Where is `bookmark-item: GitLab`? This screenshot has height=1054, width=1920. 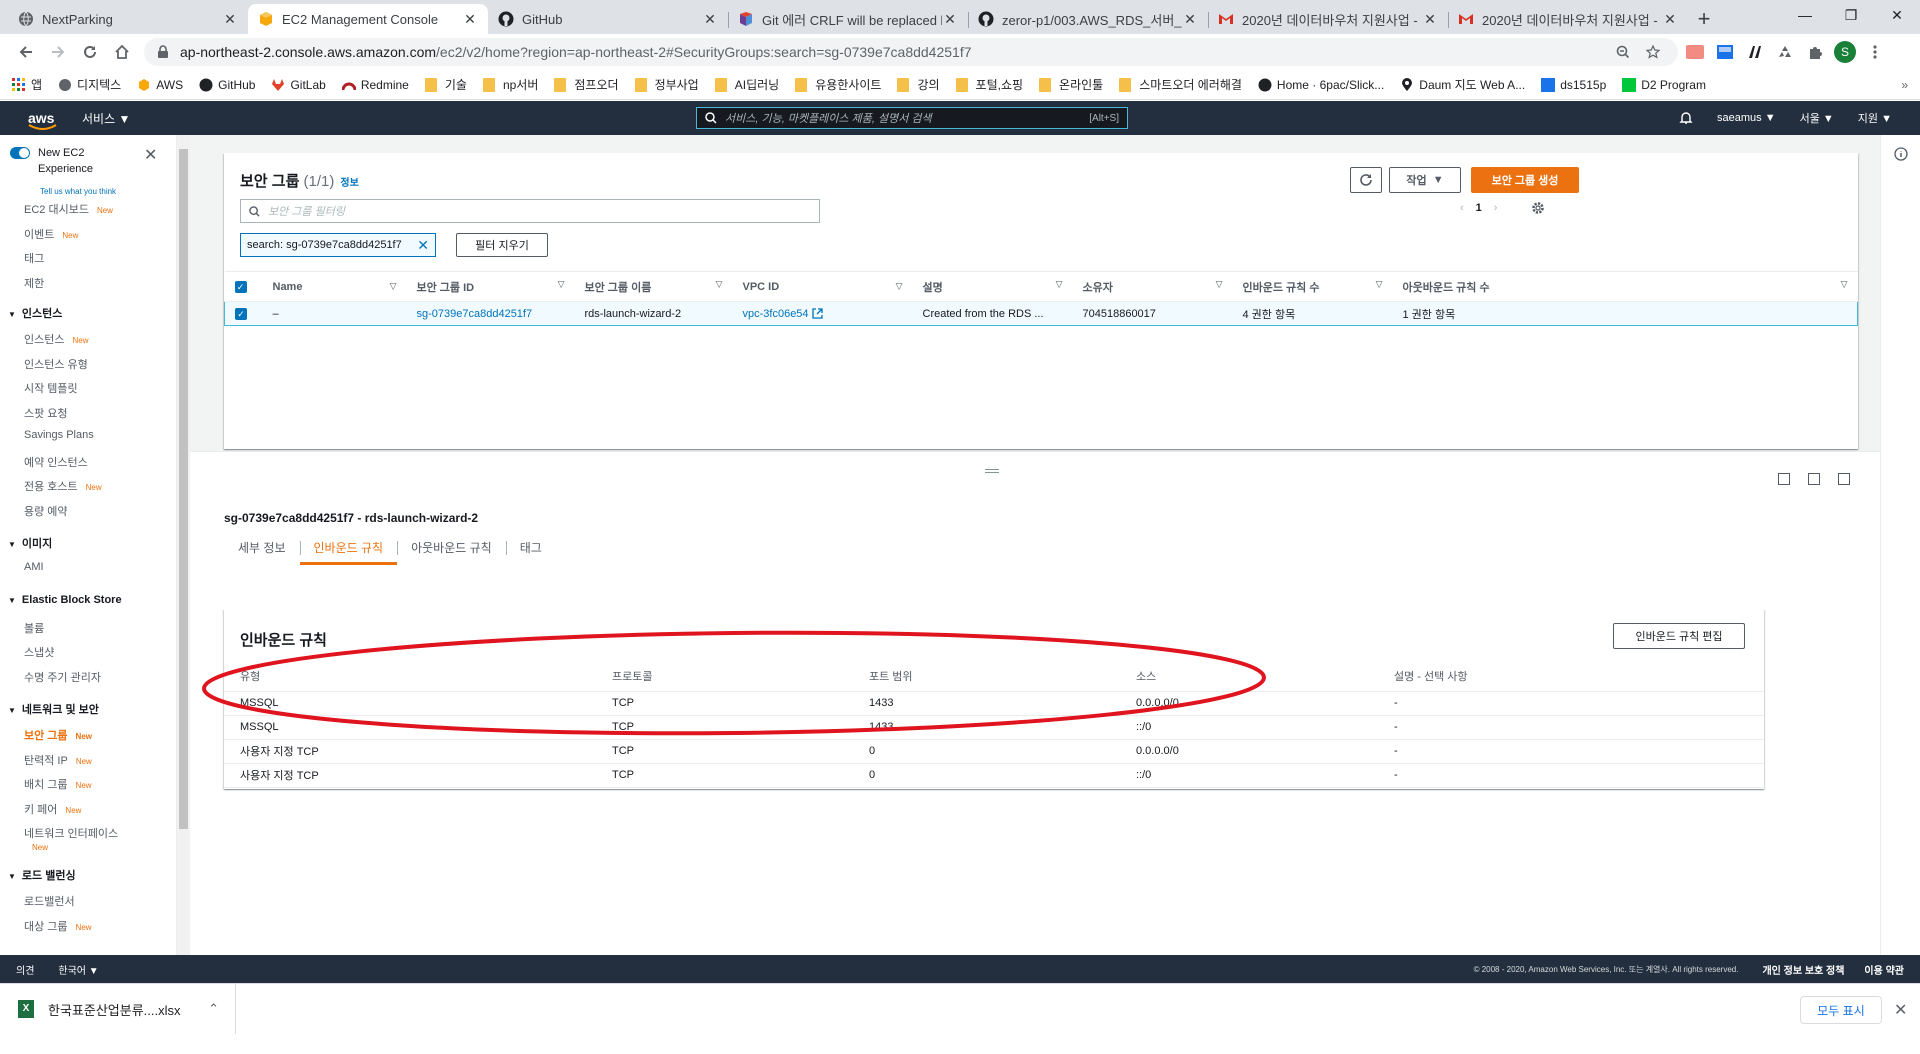
bookmark-item: GitLab is located at coordinates (298, 85).